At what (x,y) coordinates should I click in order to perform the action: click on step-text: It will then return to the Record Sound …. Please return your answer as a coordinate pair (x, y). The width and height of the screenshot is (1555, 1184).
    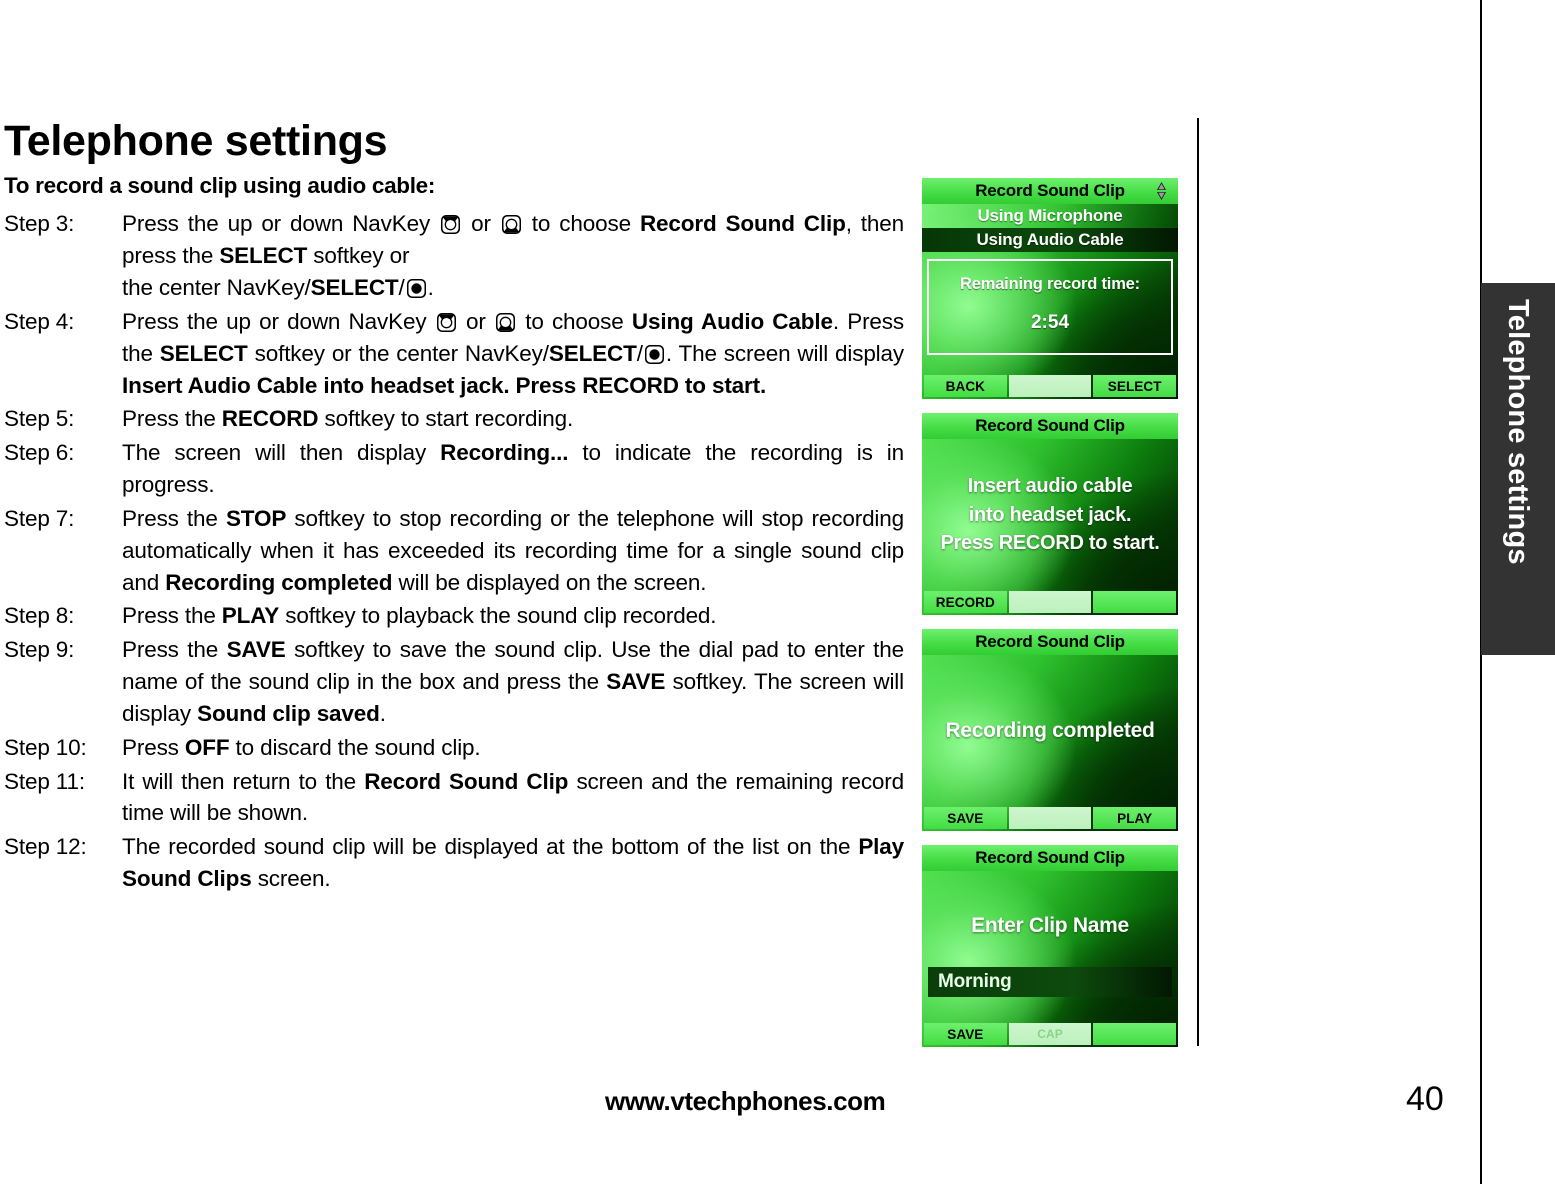
    Looking at the image, I should click on (513, 797).